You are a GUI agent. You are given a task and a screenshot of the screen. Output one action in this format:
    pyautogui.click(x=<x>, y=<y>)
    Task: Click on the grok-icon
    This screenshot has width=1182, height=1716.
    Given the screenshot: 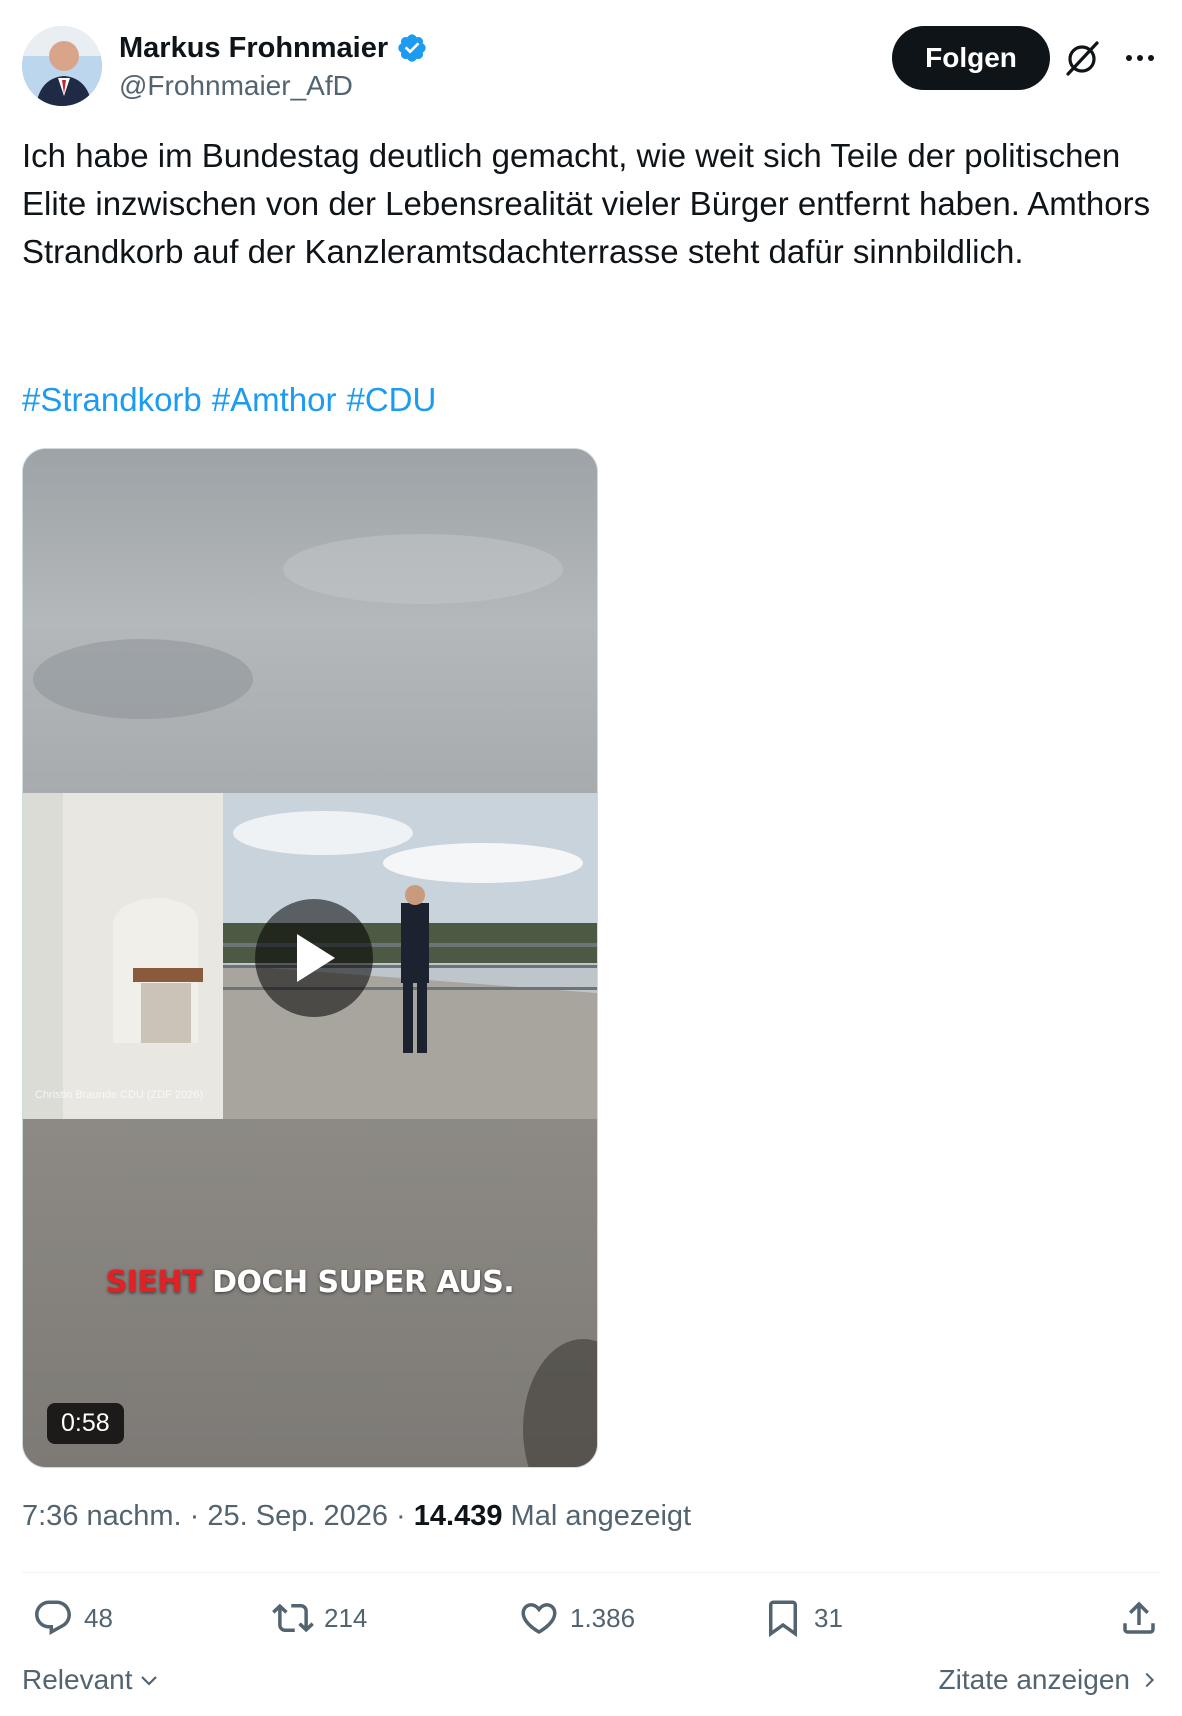 What is the action you would take?
    pyautogui.click(x=1082, y=58)
    